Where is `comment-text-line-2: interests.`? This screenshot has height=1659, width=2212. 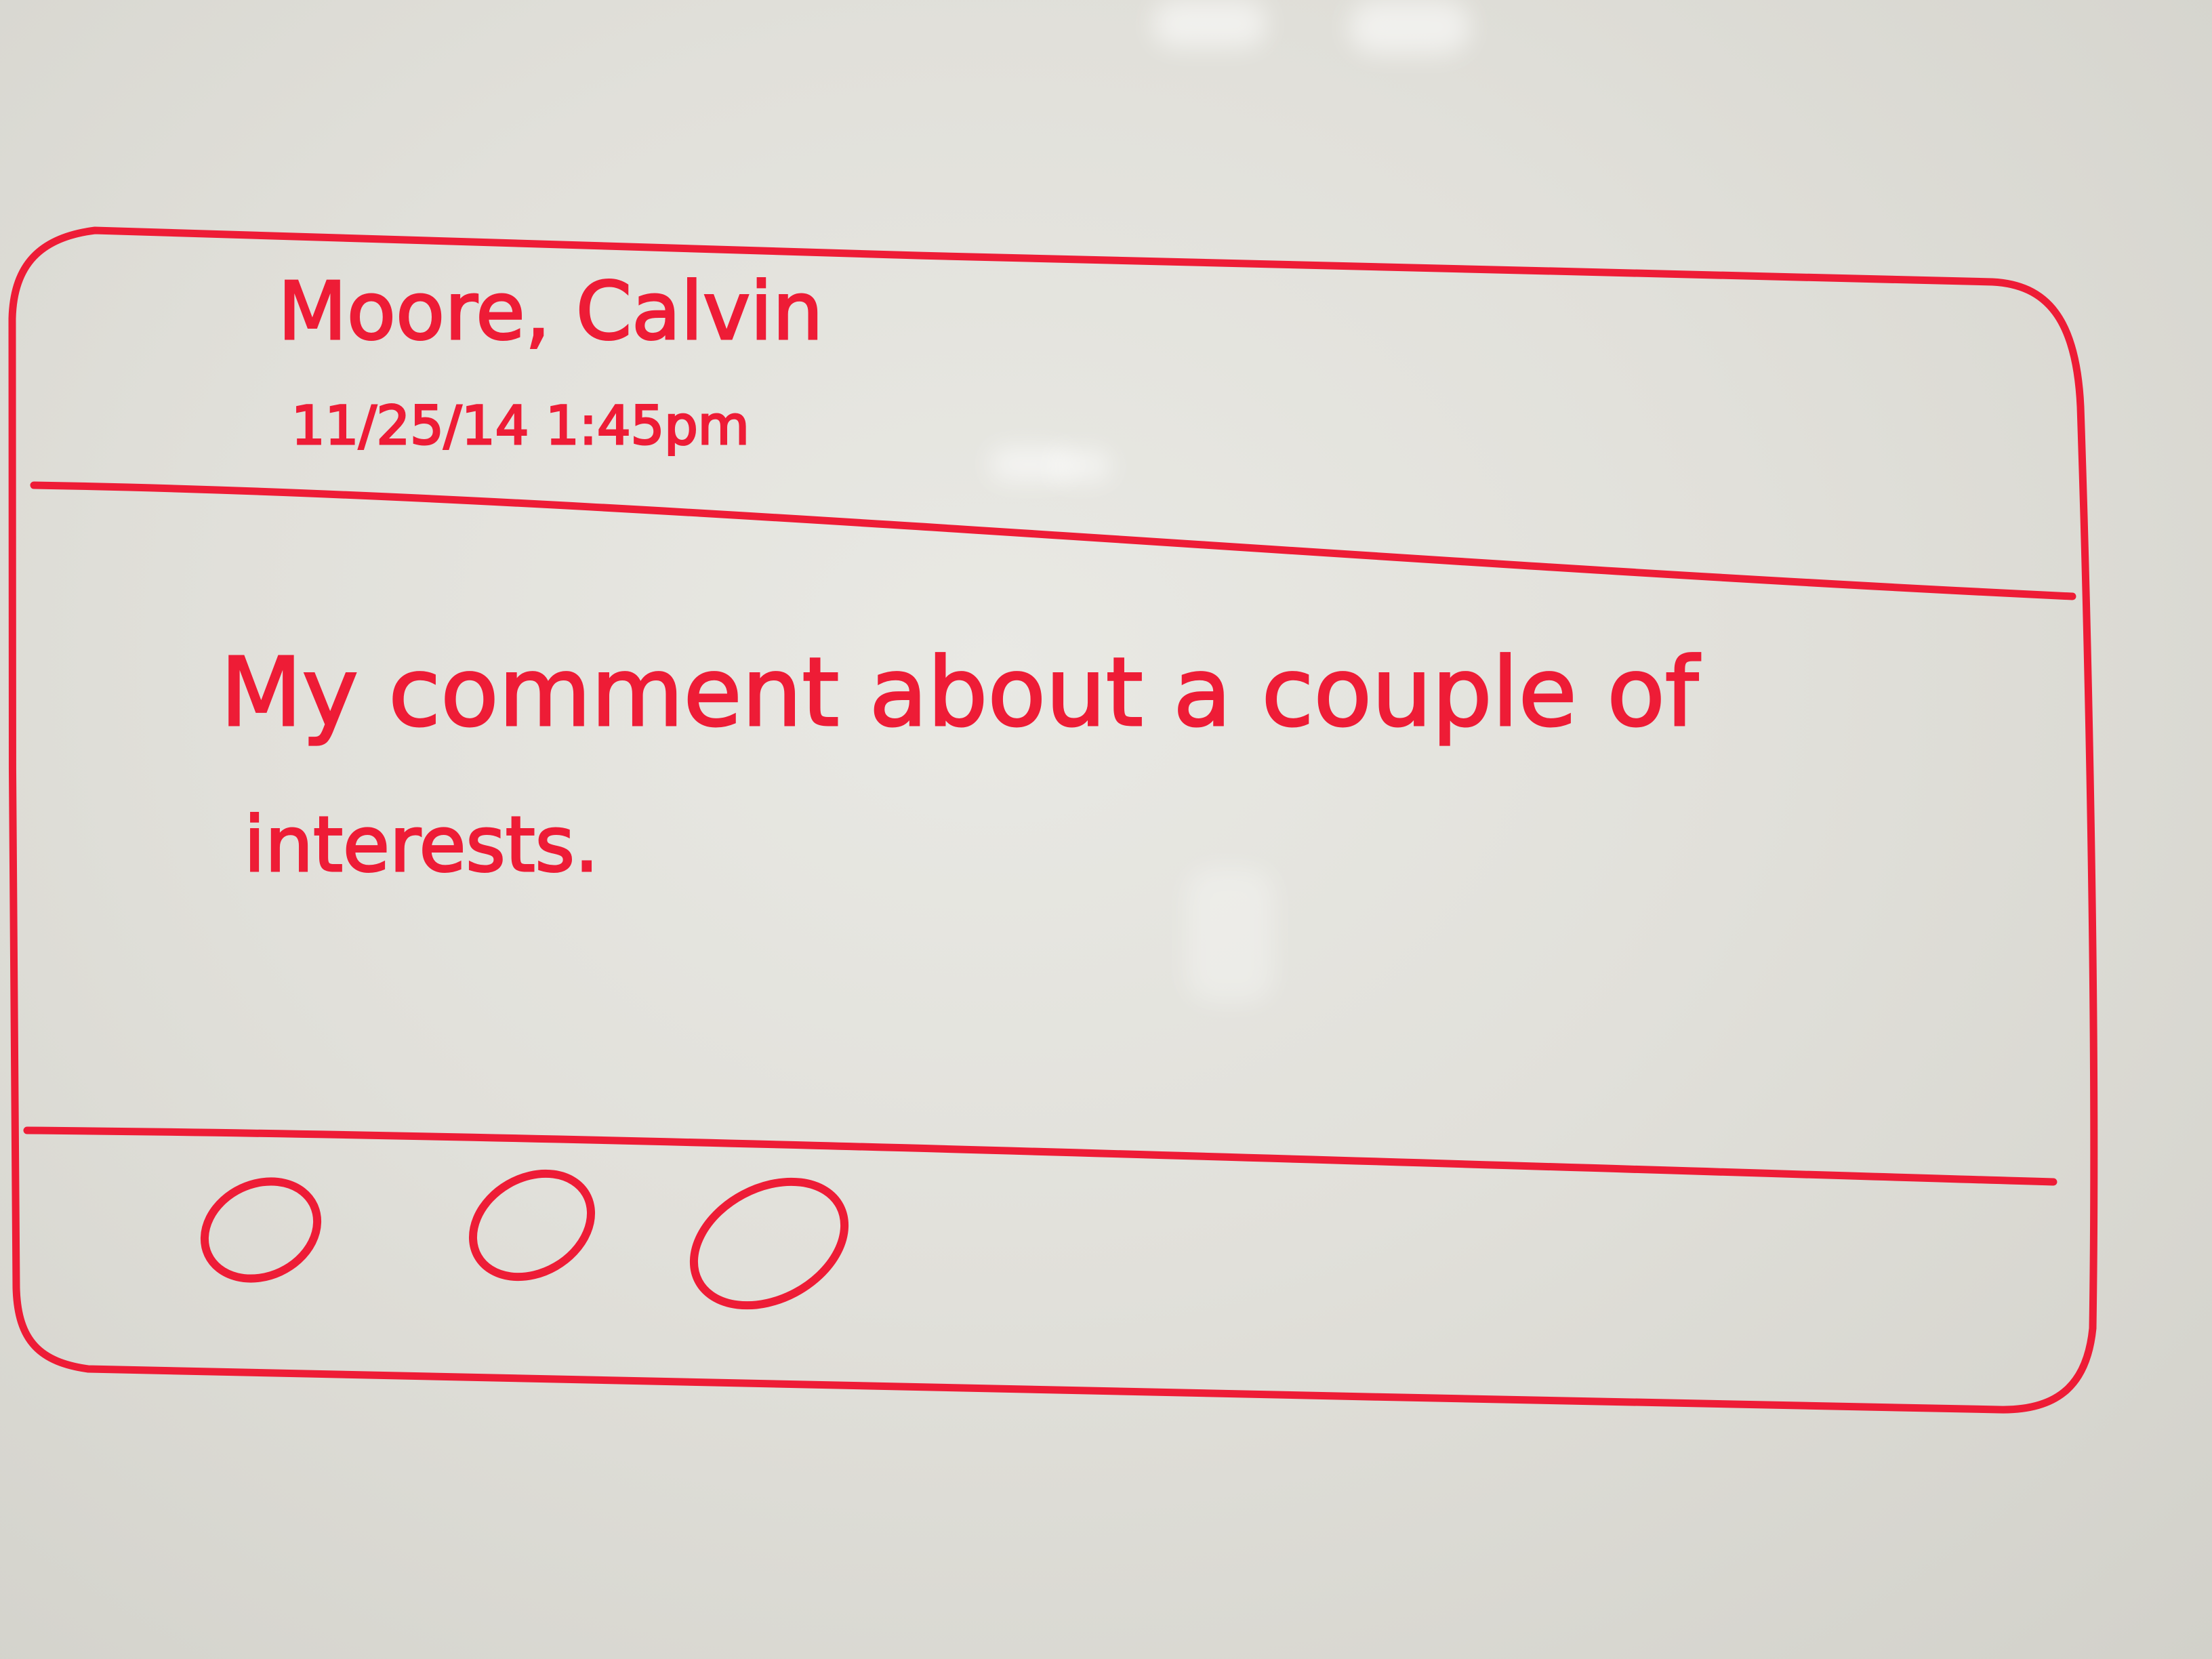 comment-text-line-2: interests. is located at coordinates (421, 845).